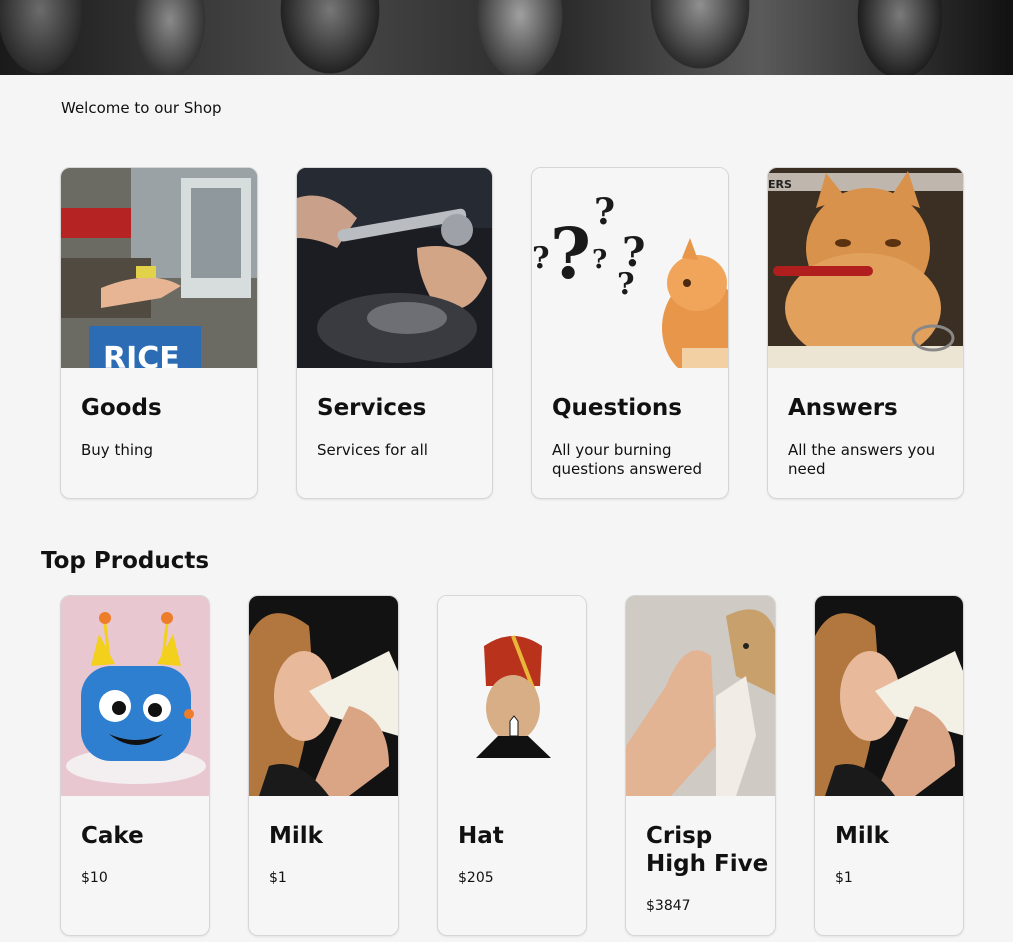 This screenshot has height=942, width=1013. What do you see at coordinates (159, 268) in the screenshot?
I see `checkout-photo: RICE` at bounding box center [159, 268].